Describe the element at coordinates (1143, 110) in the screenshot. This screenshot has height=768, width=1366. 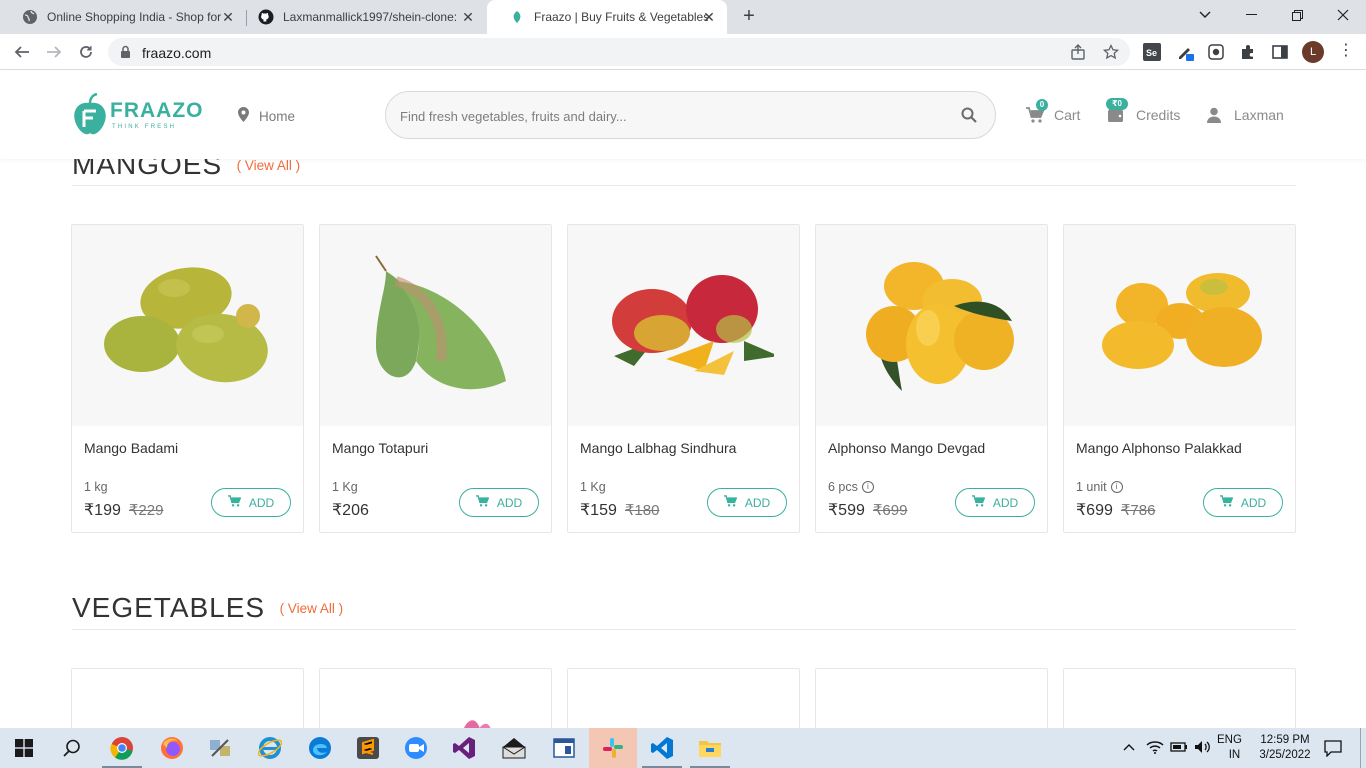
I see `credits-link: ₹0 Credits` at that location.